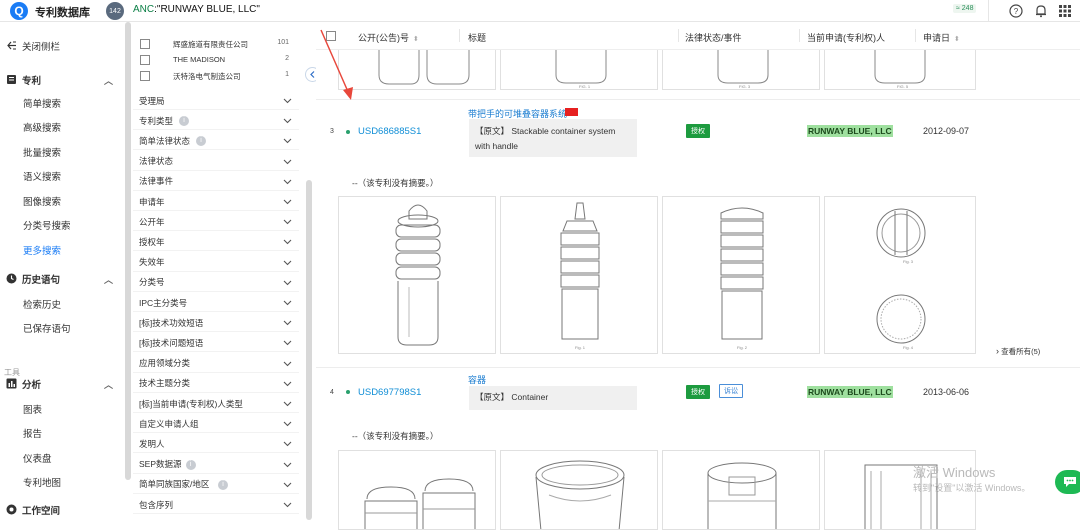  Describe the element at coordinates (216, 101) in the screenshot. I see `filter-section: 受理局` at that location.